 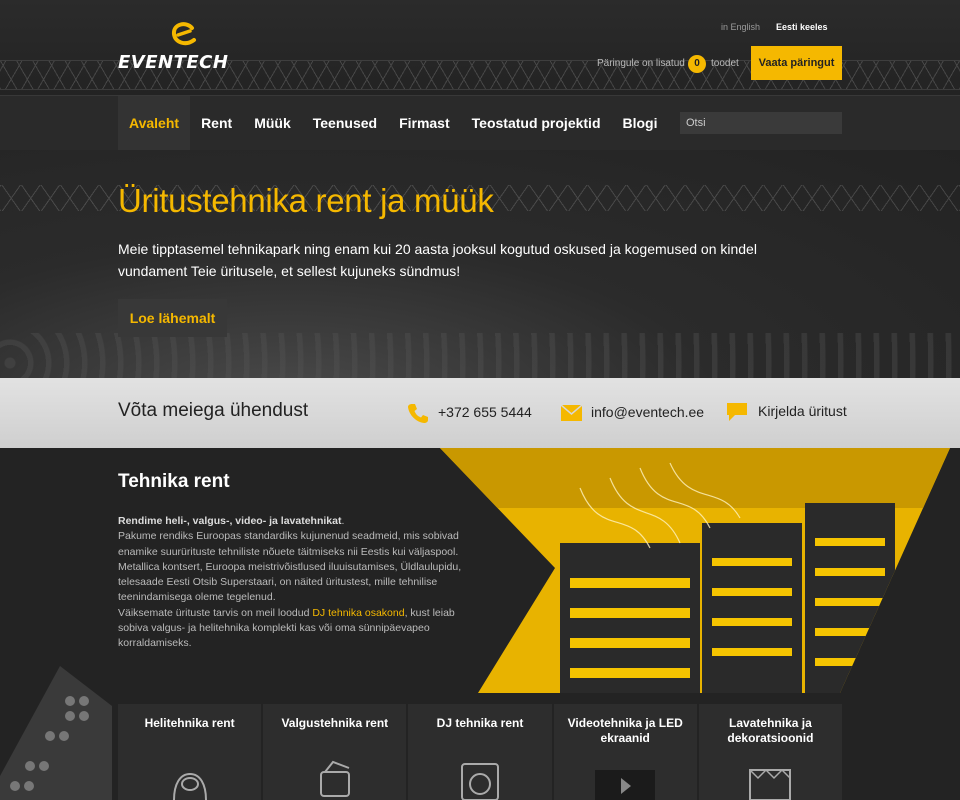 I want to click on mail-icon, so click(x=571, y=413).